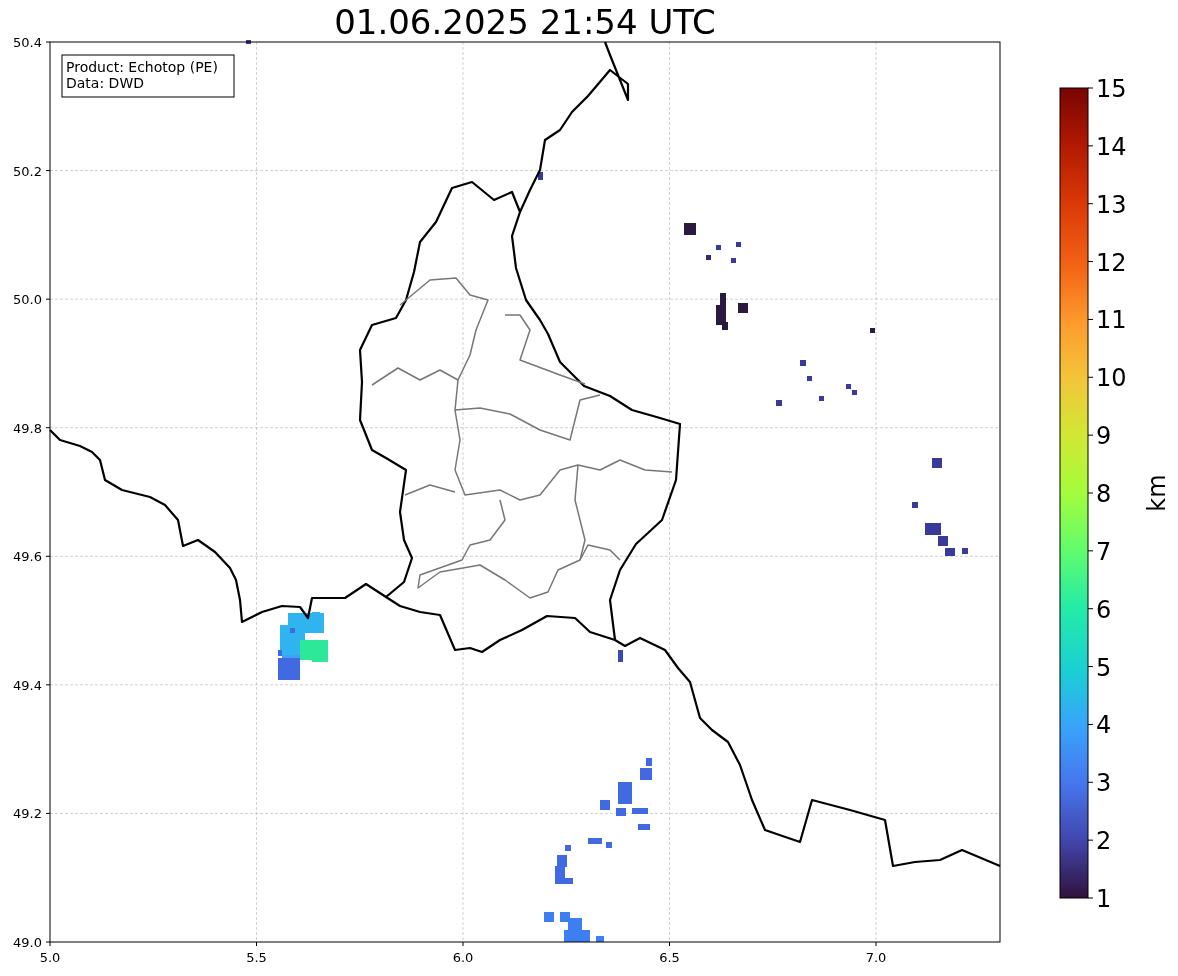  I want to click on colorbar-tick-label: 15, so click(1111, 89).